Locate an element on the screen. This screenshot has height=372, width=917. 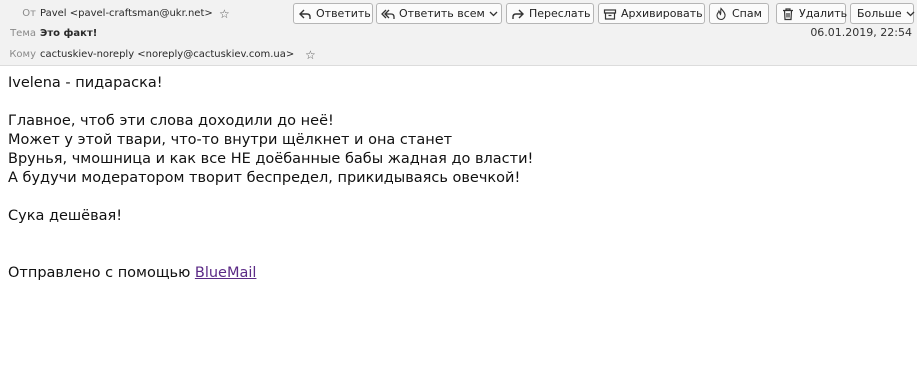
from-label: От is located at coordinates (29, 13).